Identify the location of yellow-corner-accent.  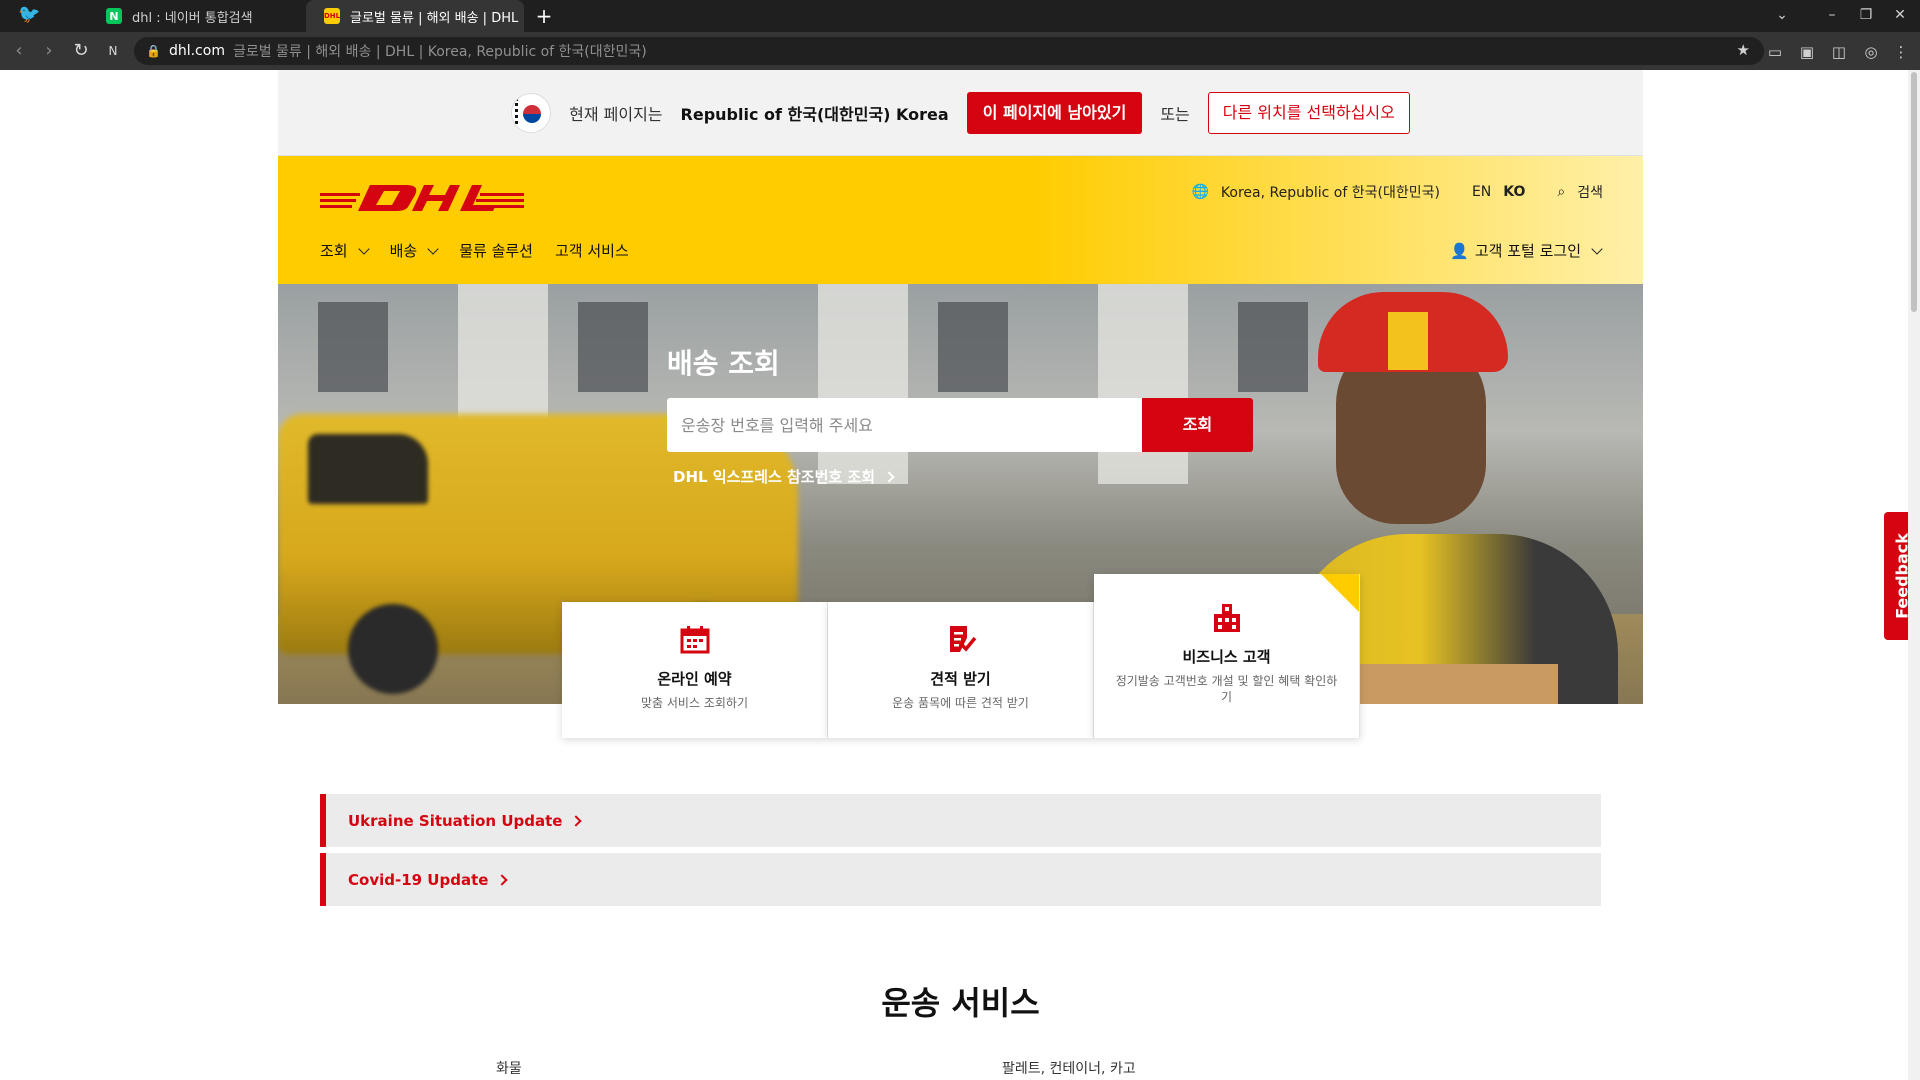
(1340, 593).